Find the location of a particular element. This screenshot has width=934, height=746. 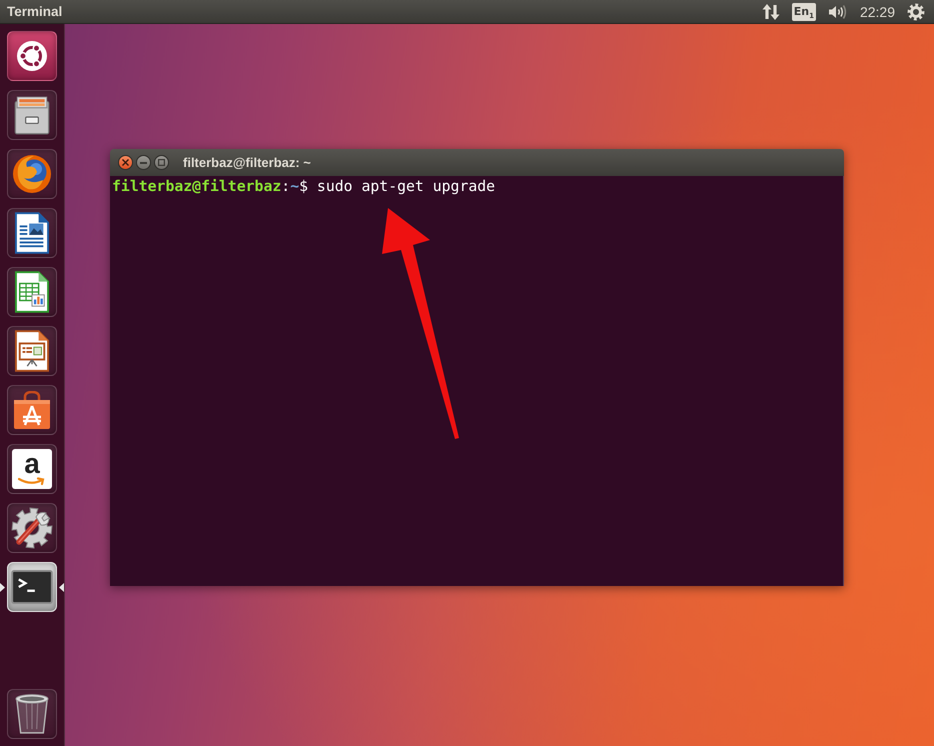

keyboard-layout-button: En$_{1}$ is located at coordinates (804, 11).